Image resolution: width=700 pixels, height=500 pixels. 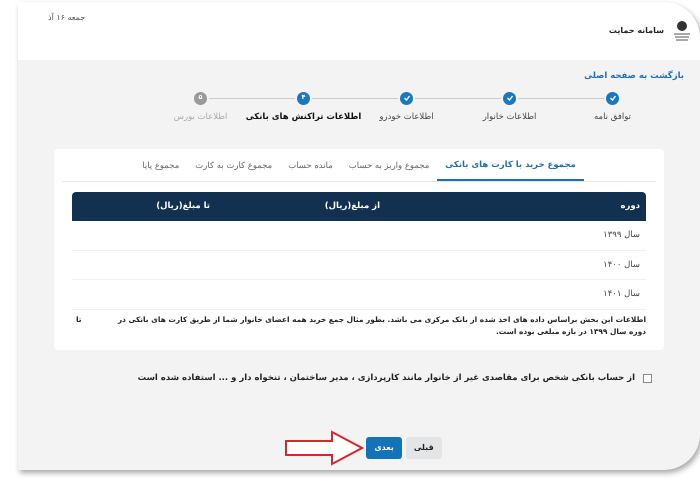 I want to click on tab: مانده حساب, so click(x=310, y=167).